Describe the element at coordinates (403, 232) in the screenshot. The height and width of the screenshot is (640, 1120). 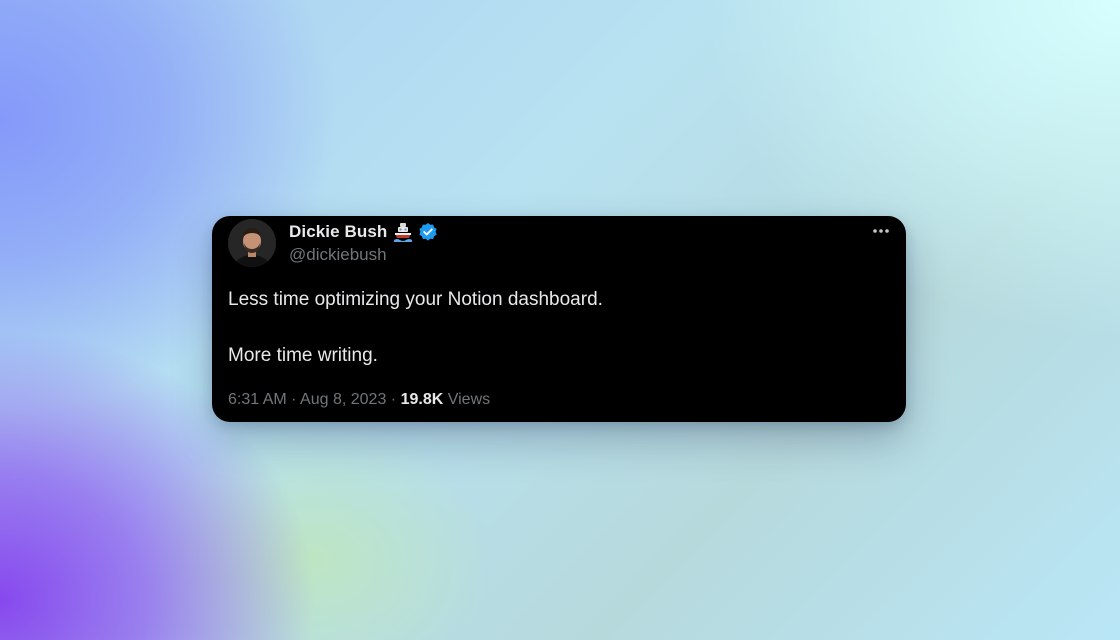
I see `ship-icon` at that location.